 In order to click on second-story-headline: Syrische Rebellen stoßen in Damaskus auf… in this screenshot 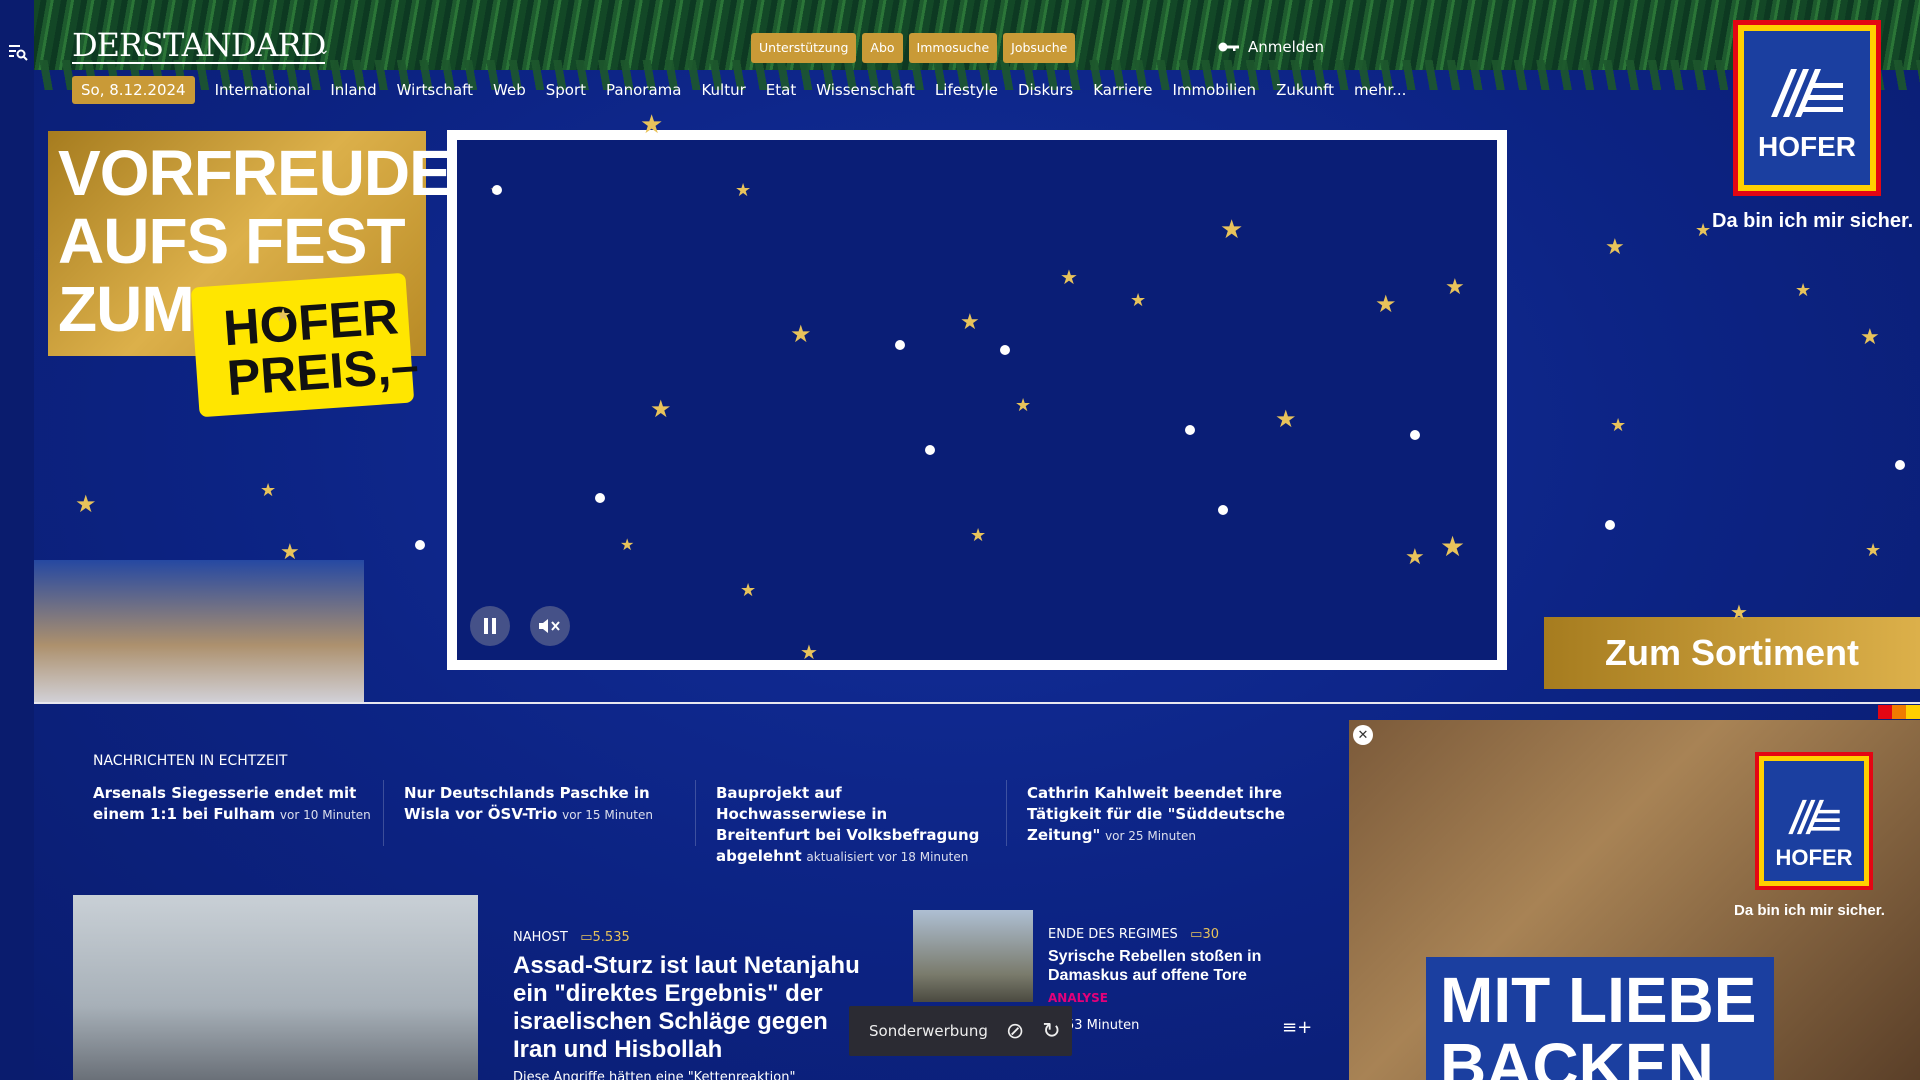, I will do `click(1168, 966)`.